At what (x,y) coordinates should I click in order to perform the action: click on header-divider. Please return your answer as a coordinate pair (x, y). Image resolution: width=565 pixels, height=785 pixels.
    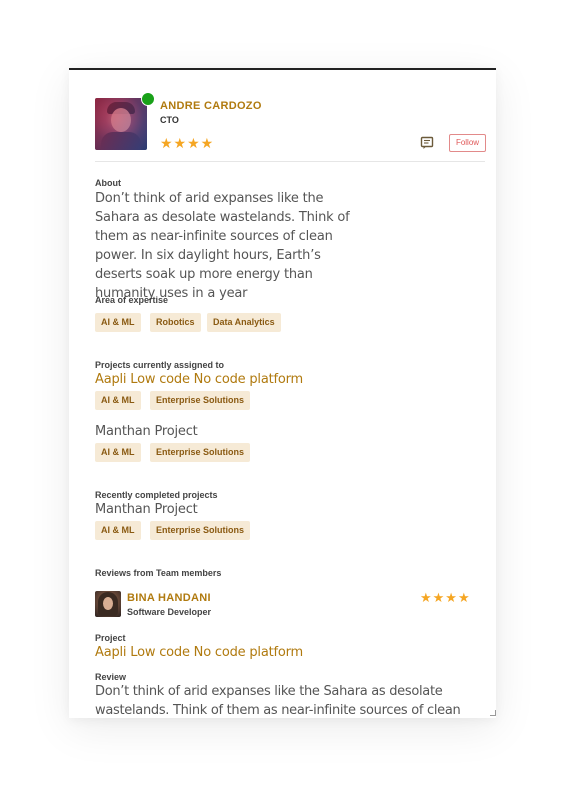
    Looking at the image, I should click on (290, 161).